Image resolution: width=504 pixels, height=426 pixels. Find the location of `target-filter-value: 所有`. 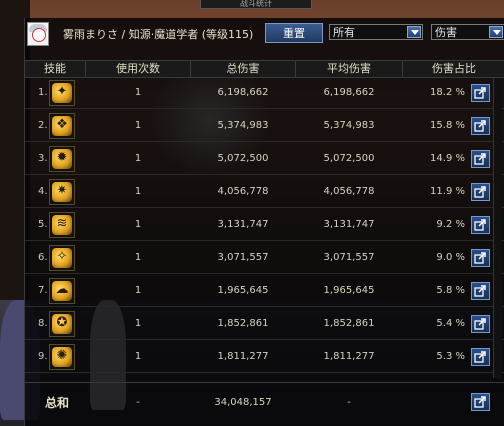

target-filter-value: 所有 is located at coordinates (344, 32).